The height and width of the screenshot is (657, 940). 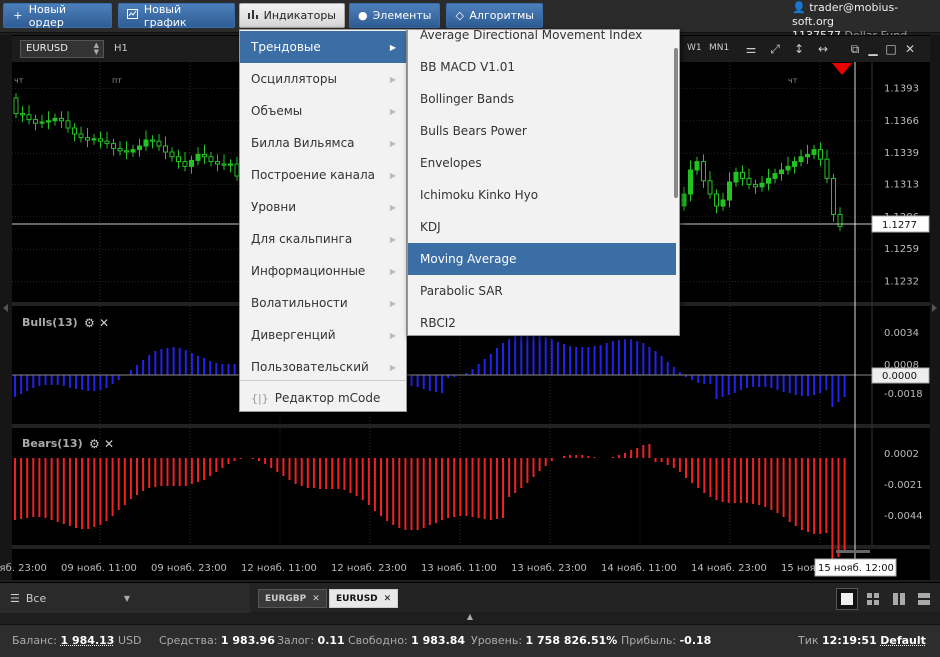 I want to click on balance-value: 1 984.13, so click(x=88, y=640).